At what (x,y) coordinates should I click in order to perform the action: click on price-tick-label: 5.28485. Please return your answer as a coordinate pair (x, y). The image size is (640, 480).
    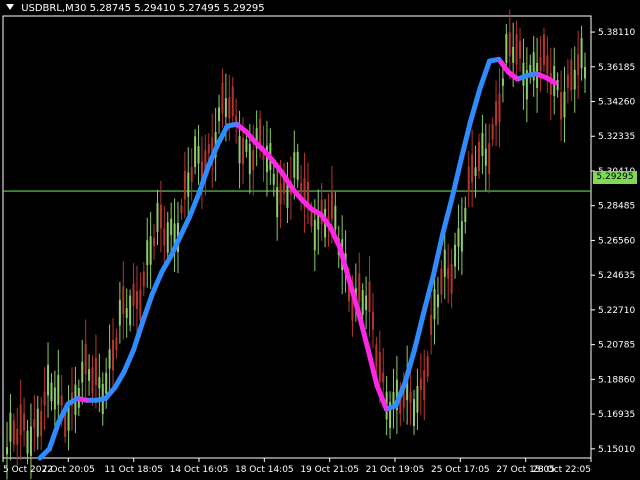
    Looking at the image, I should click on (616, 207).